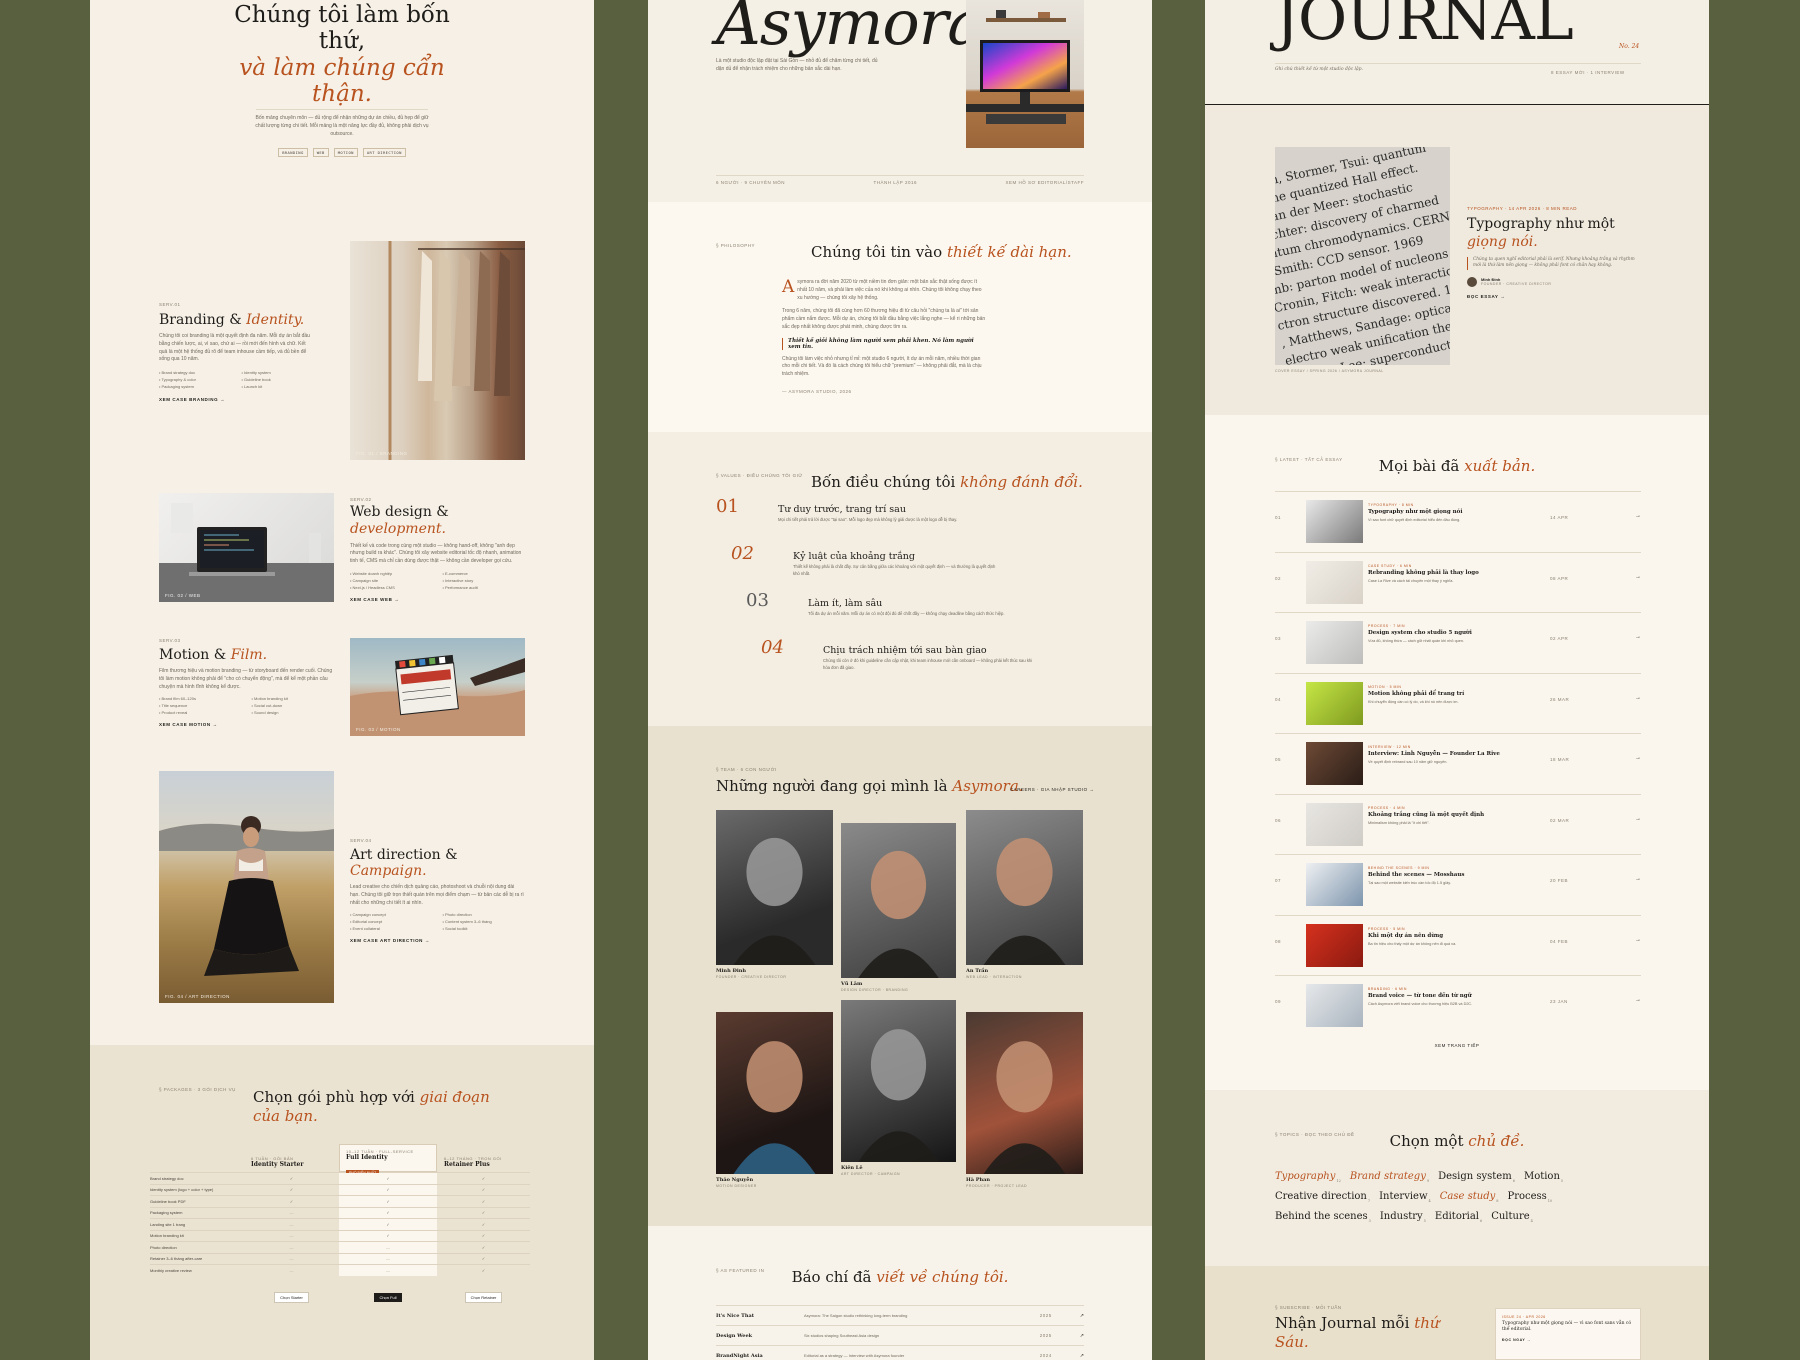 This screenshot has width=1800, height=1360. Describe the element at coordinates (1554, 225) in the screenshot. I see `featured-title: Typography như một` at that location.